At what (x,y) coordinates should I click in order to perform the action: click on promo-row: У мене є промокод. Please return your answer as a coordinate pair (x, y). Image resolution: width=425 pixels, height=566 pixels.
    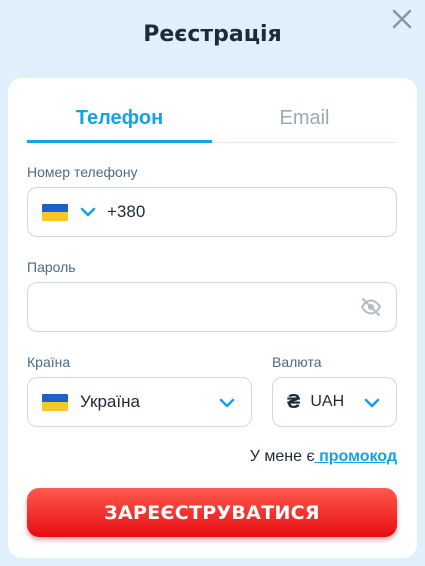
    Looking at the image, I should click on (323, 457).